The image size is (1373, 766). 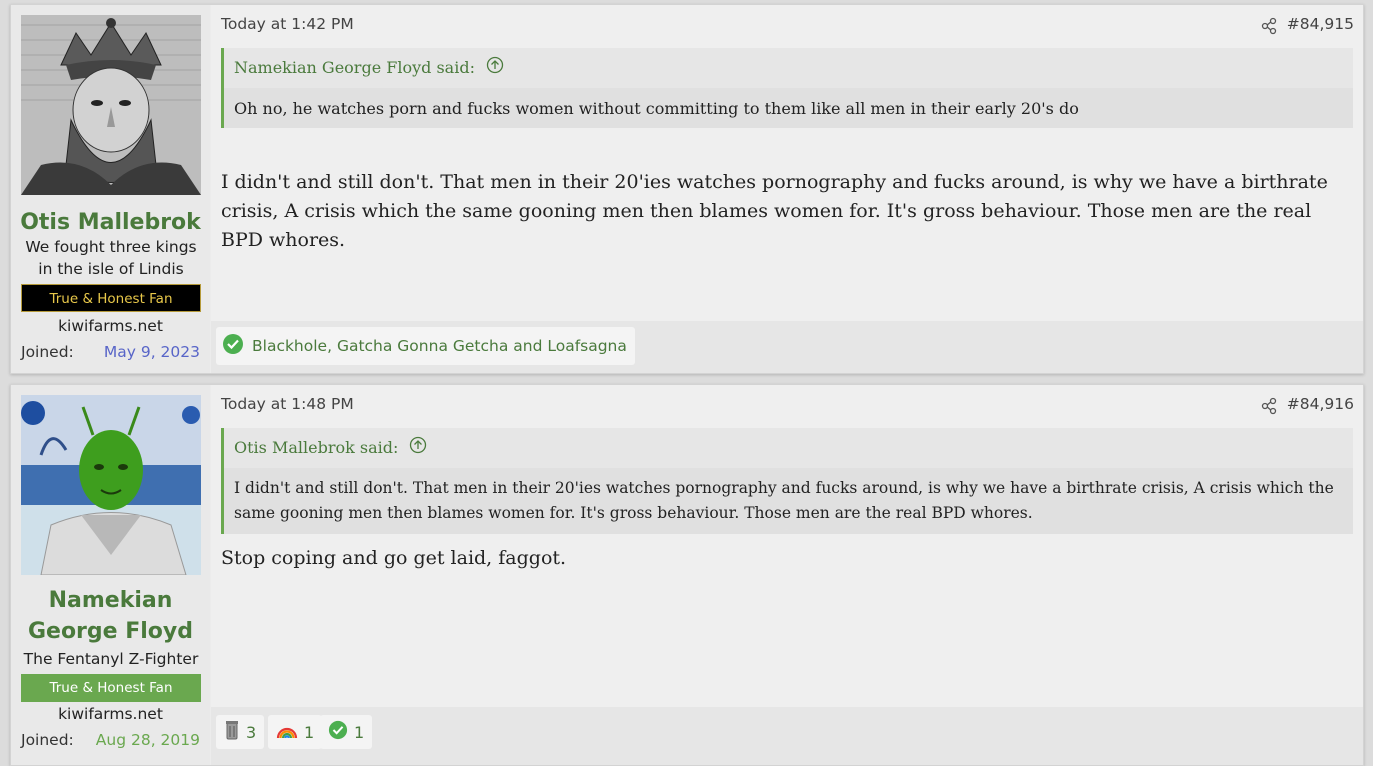 I want to click on post-message: Stop coping and go get laid, faggot., so click(x=394, y=558).